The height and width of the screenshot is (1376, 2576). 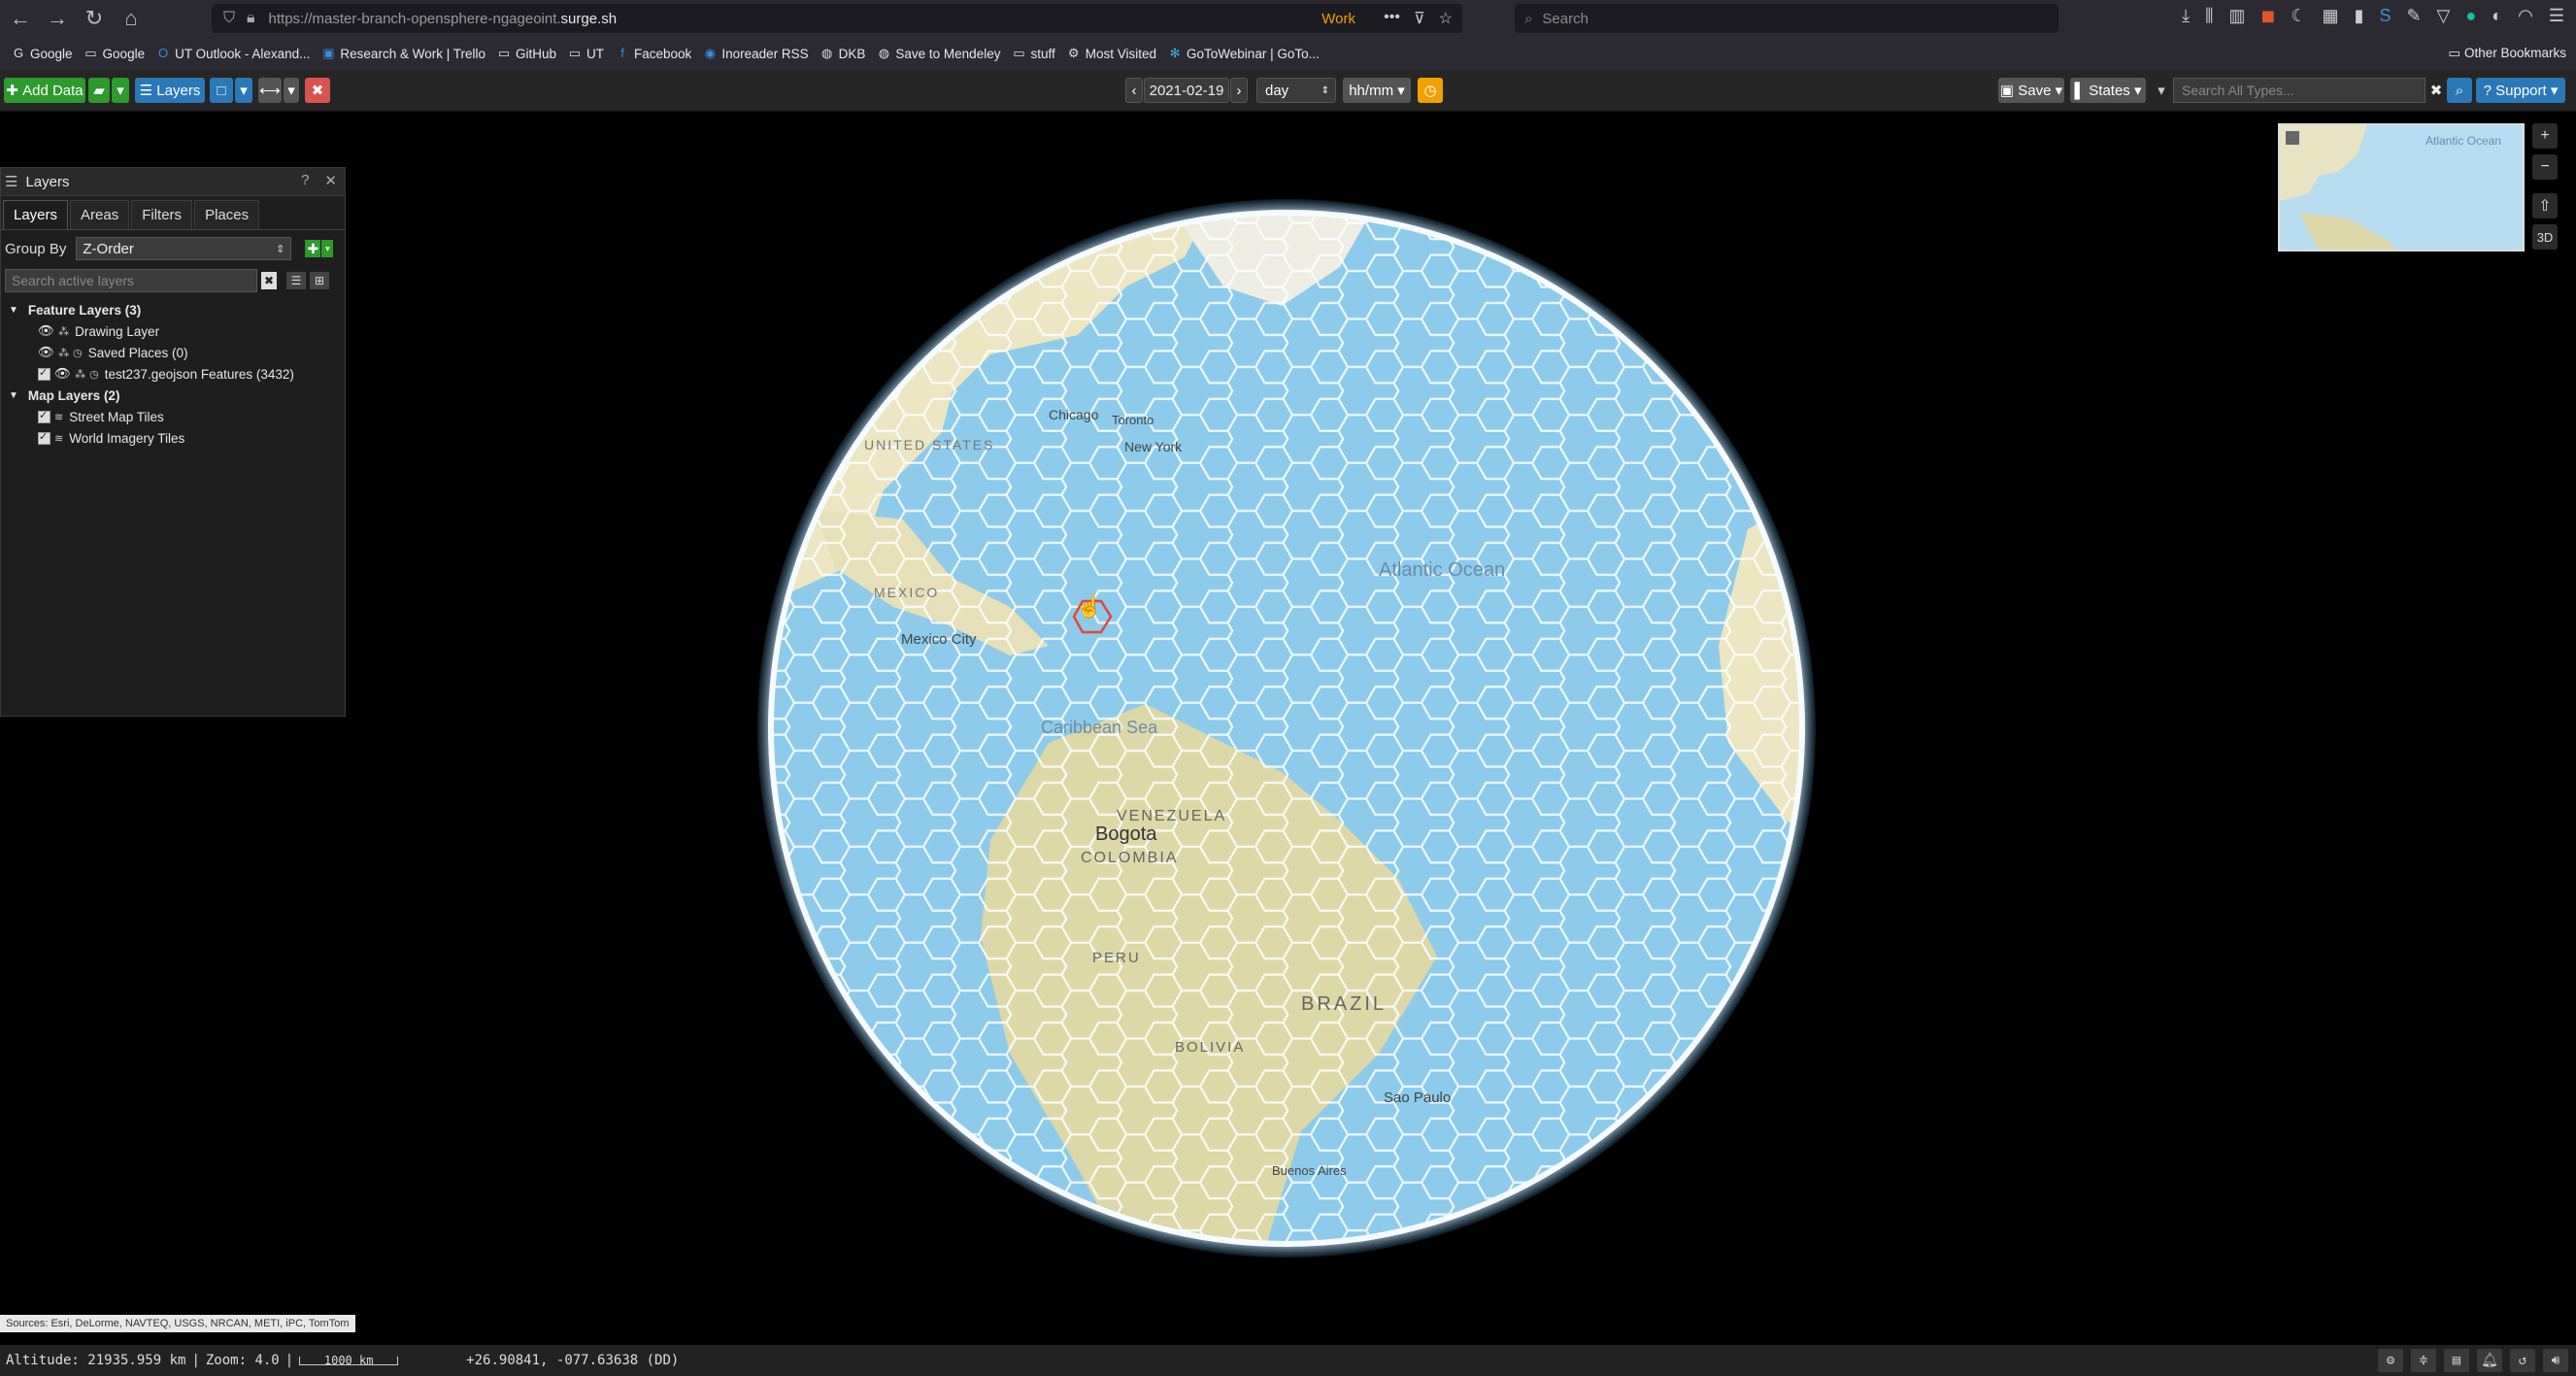 I want to click on group-by-select: Z-Order ⇕, so click(x=184, y=249).